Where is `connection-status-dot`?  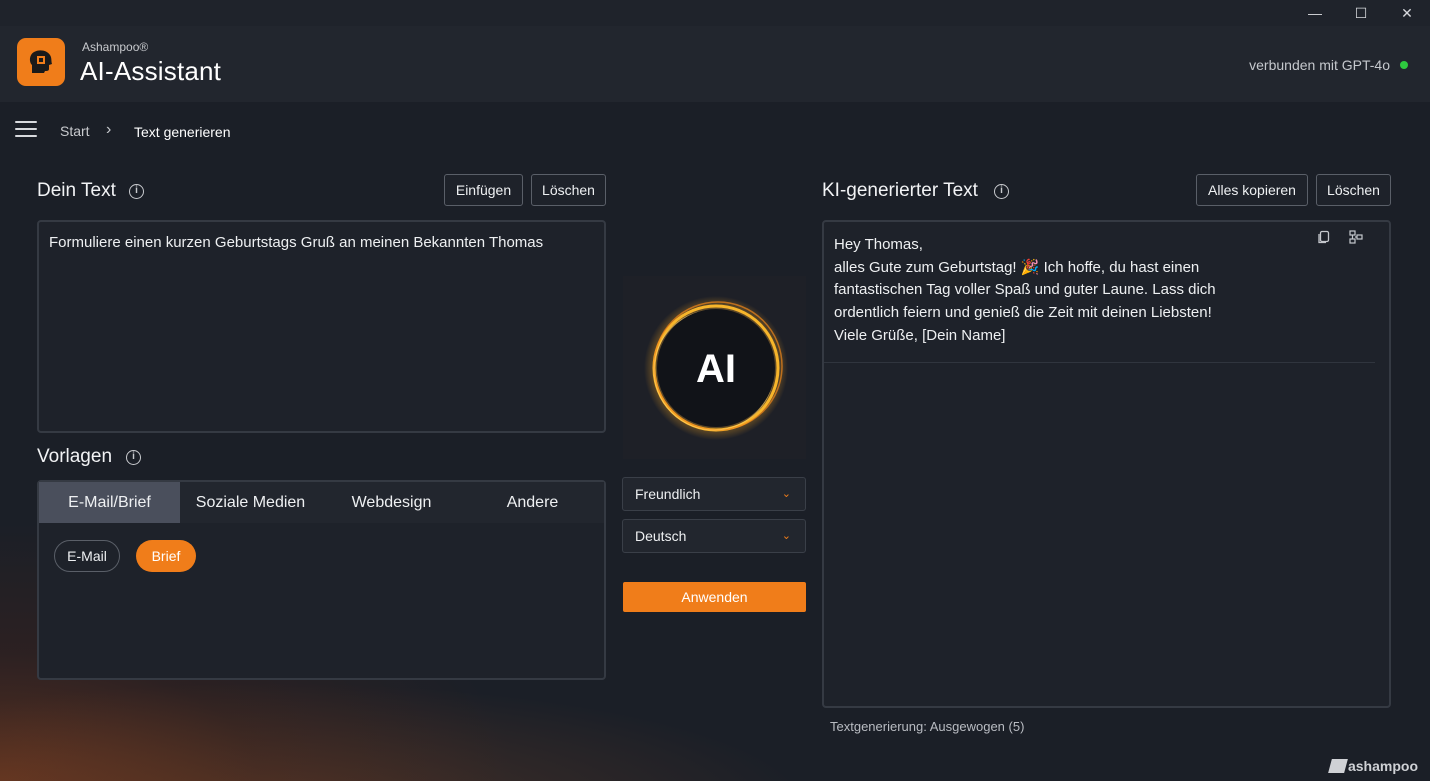
connection-status-dot is located at coordinates (1404, 65).